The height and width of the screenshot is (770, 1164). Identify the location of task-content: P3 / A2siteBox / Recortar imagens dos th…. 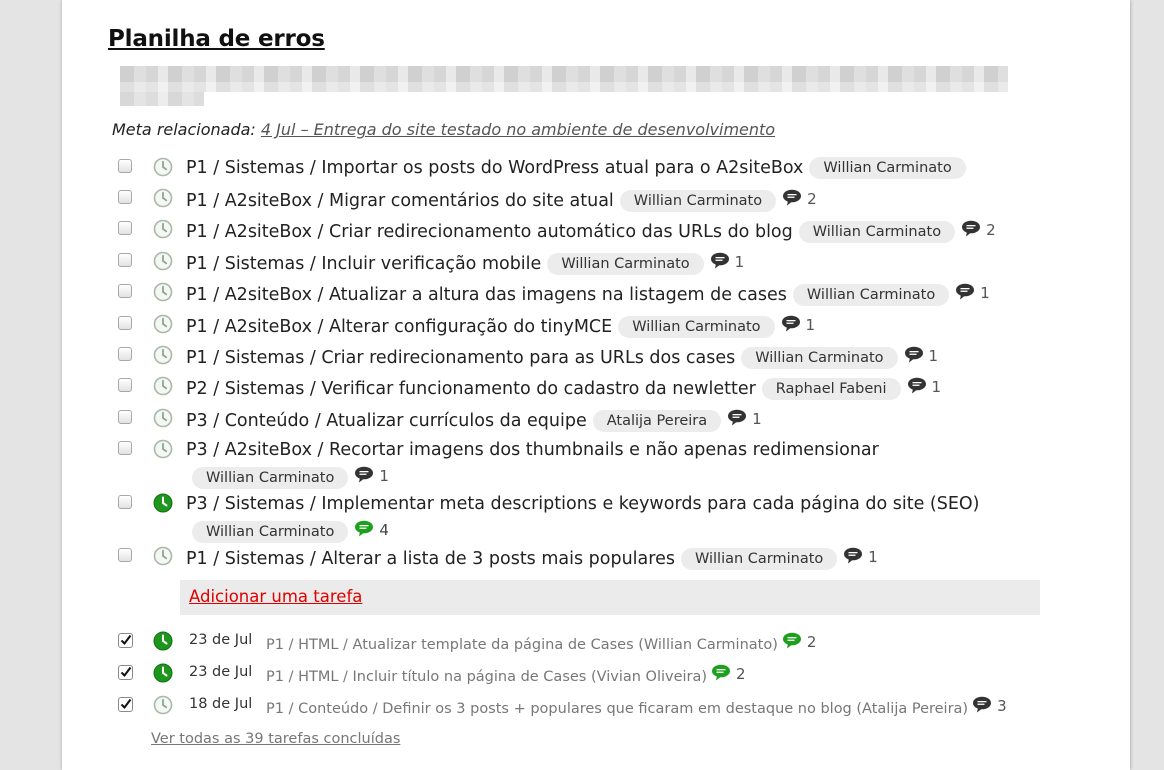
(611, 464).